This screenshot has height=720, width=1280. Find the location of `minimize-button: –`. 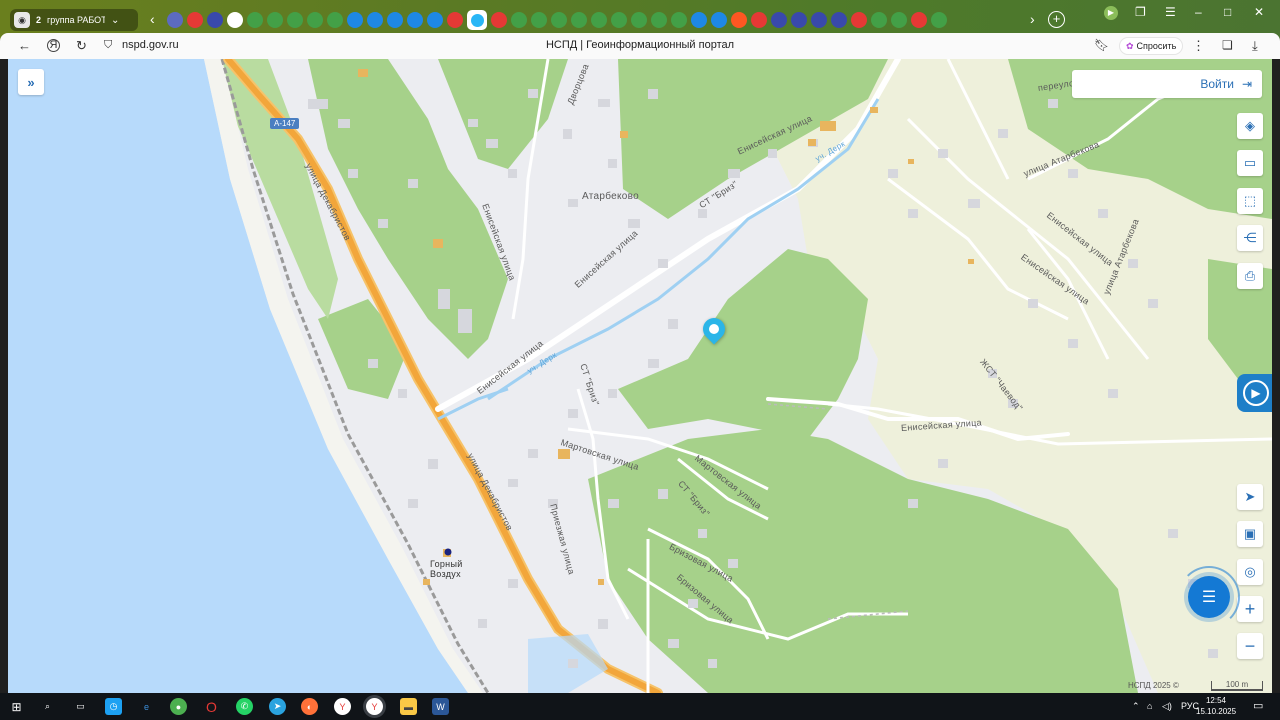

minimize-button: – is located at coordinates (1198, 12).